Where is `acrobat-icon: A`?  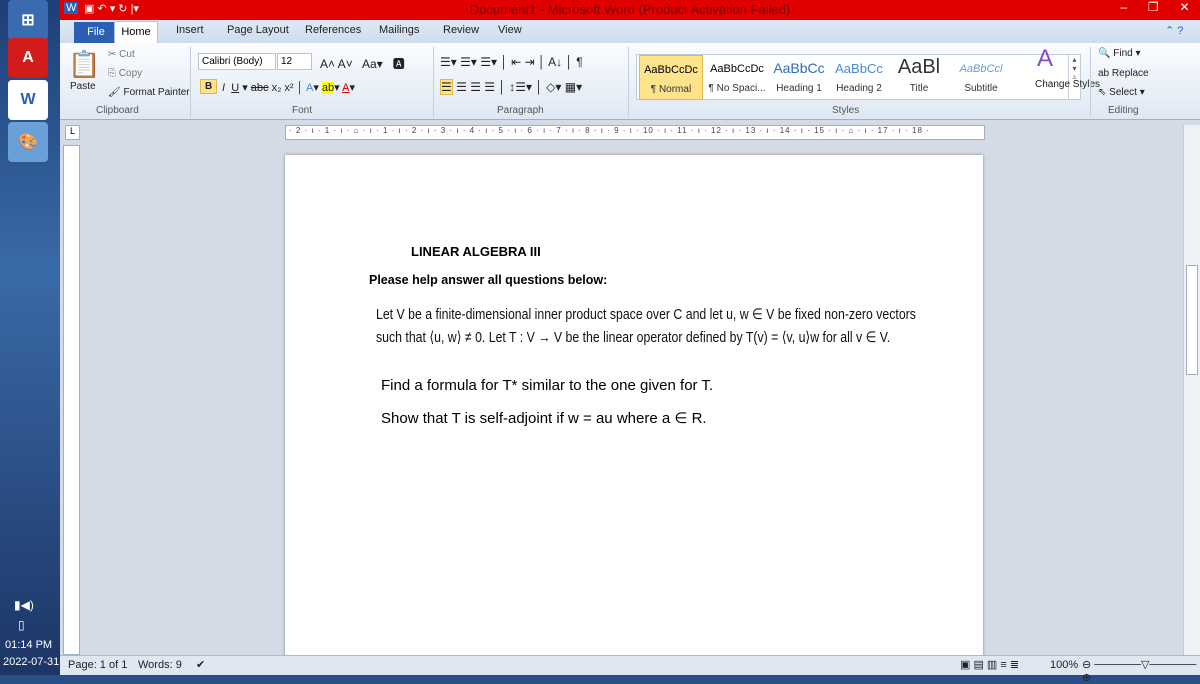 acrobat-icon: A is located at coordinates (28, 58).